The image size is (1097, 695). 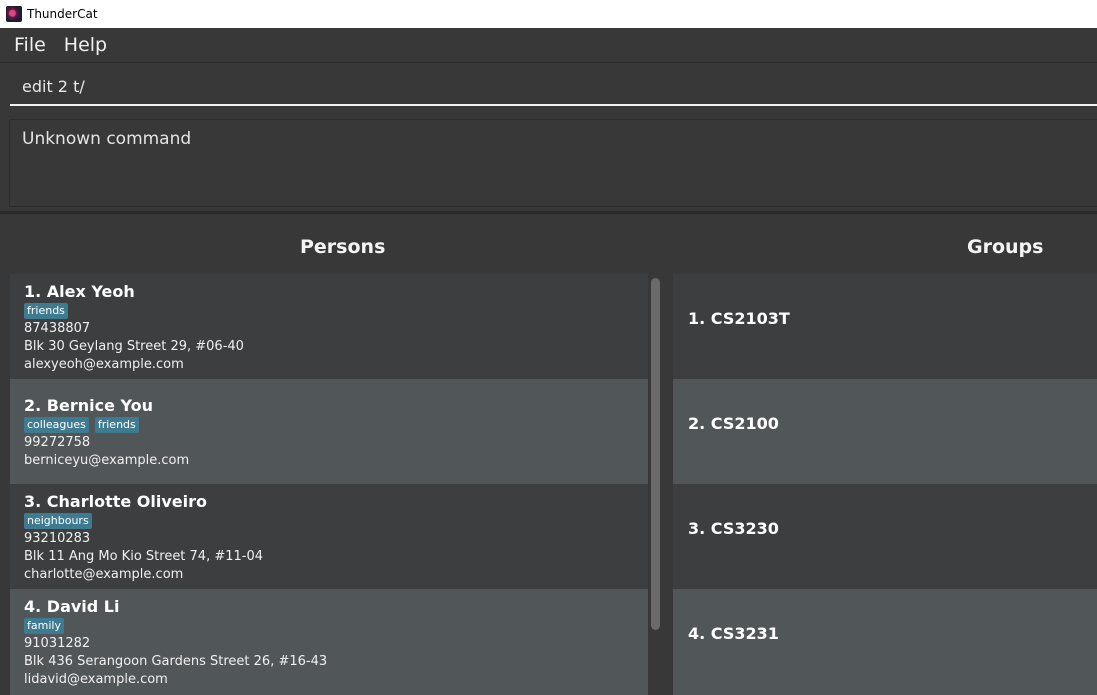 What do you see at coordinates (85, 45) in the screenshot?
I see `menu-help: Help` at bounding box center [85, 45].